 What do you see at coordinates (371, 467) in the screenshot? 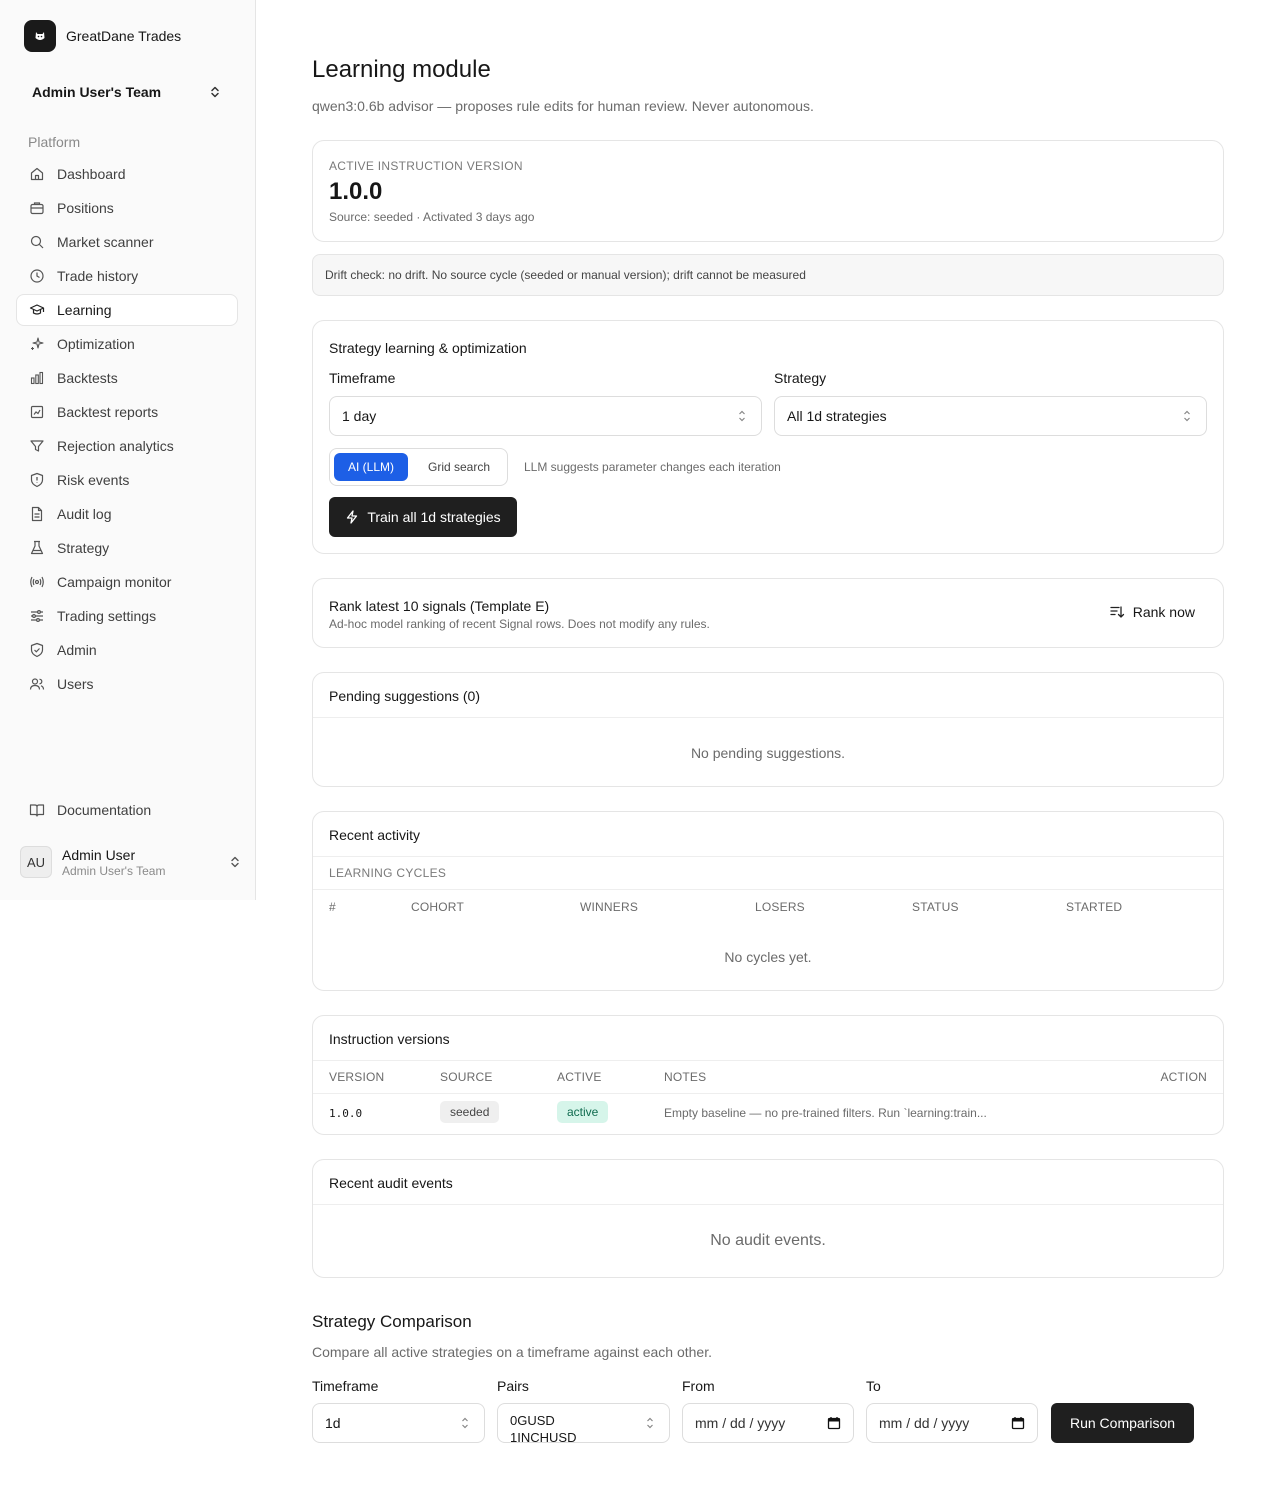
I see `mode-ai-button: AI (LLM)` at bounding box center [371, 467].